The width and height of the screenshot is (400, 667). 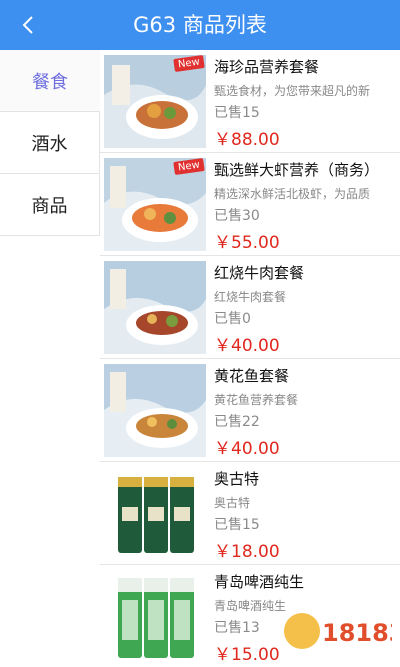 What do you see at coordinates (50, 205) in the screenshot?
I see `category-item-goods: 商品` at bounding box center [50, 205].